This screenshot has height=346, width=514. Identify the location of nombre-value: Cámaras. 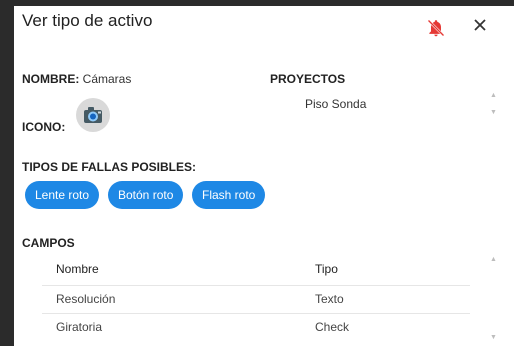
(107, 79).